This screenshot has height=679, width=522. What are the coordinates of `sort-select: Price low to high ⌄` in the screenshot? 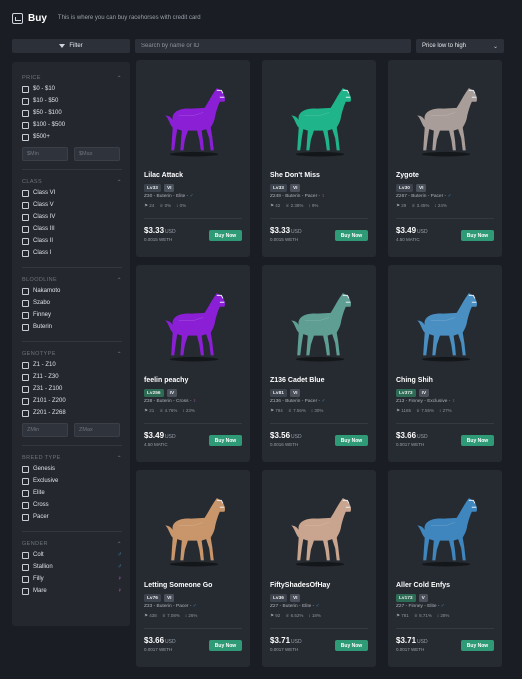 It's located at (460, 46).